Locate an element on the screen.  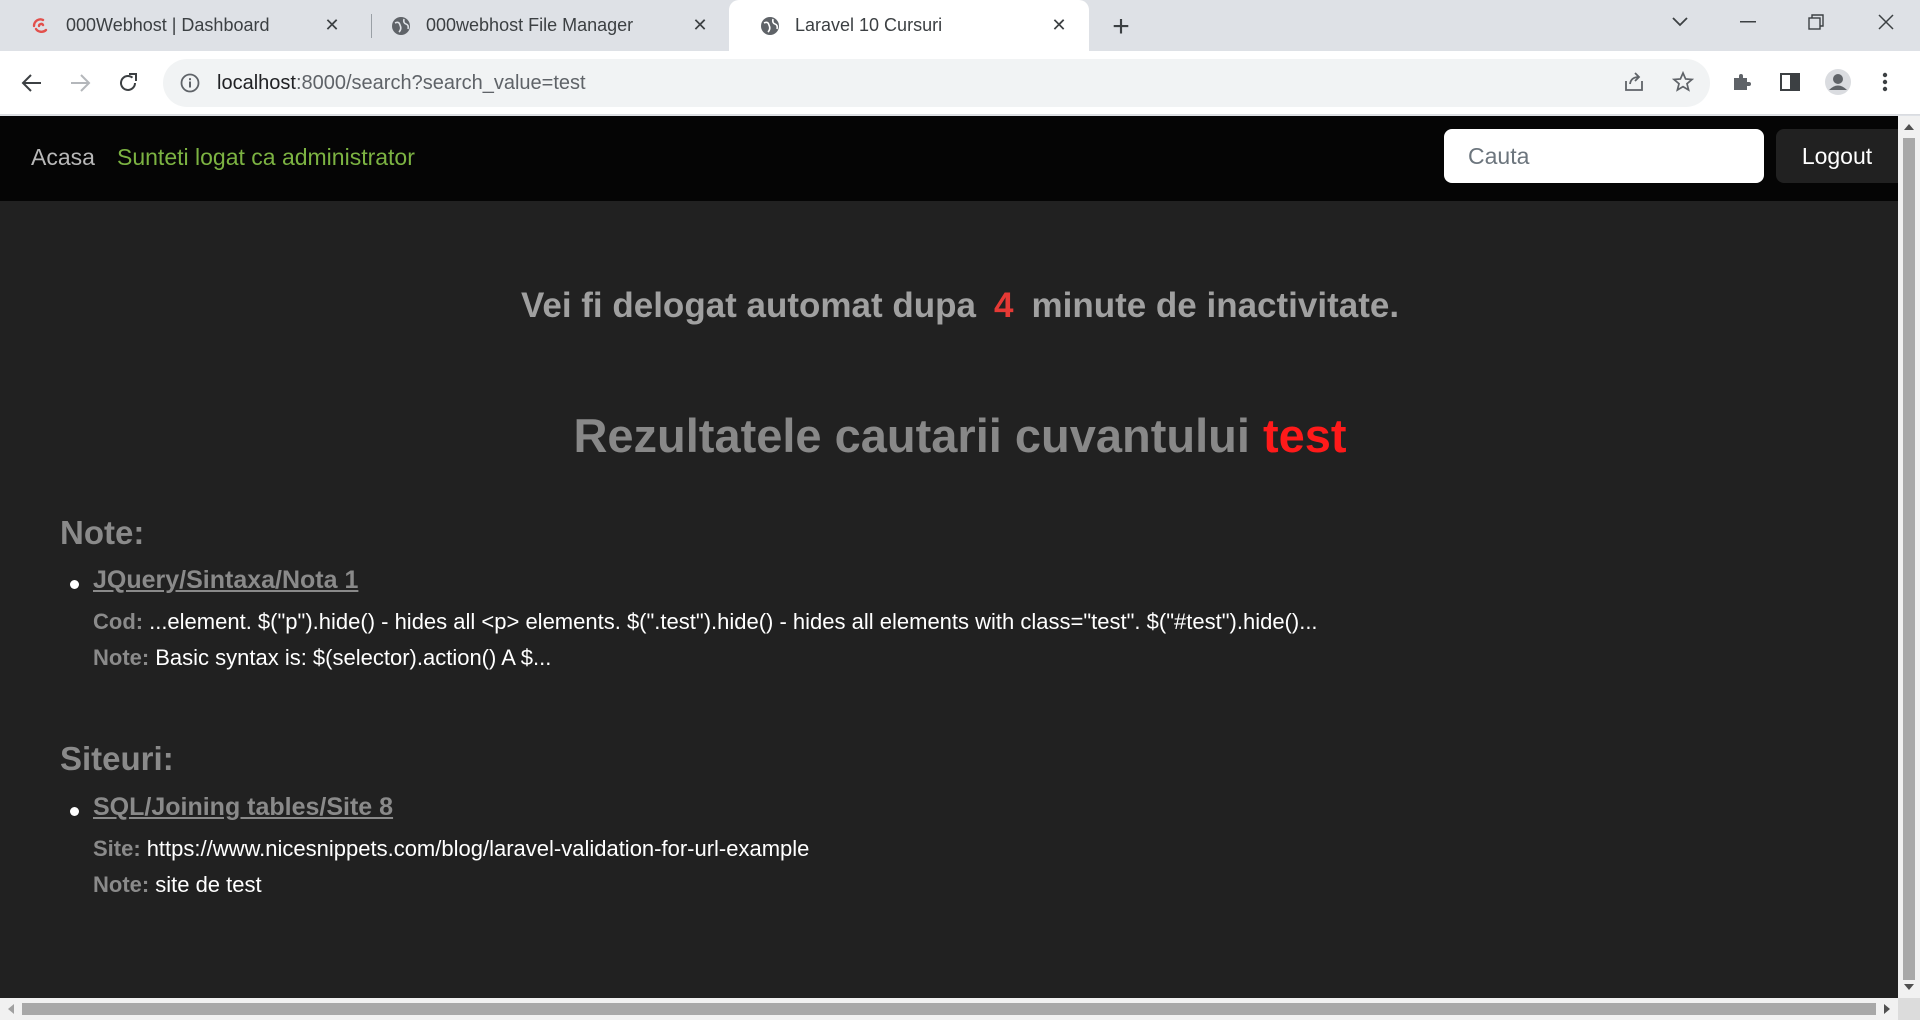
share-icon is located at coordinates (1634, 82).